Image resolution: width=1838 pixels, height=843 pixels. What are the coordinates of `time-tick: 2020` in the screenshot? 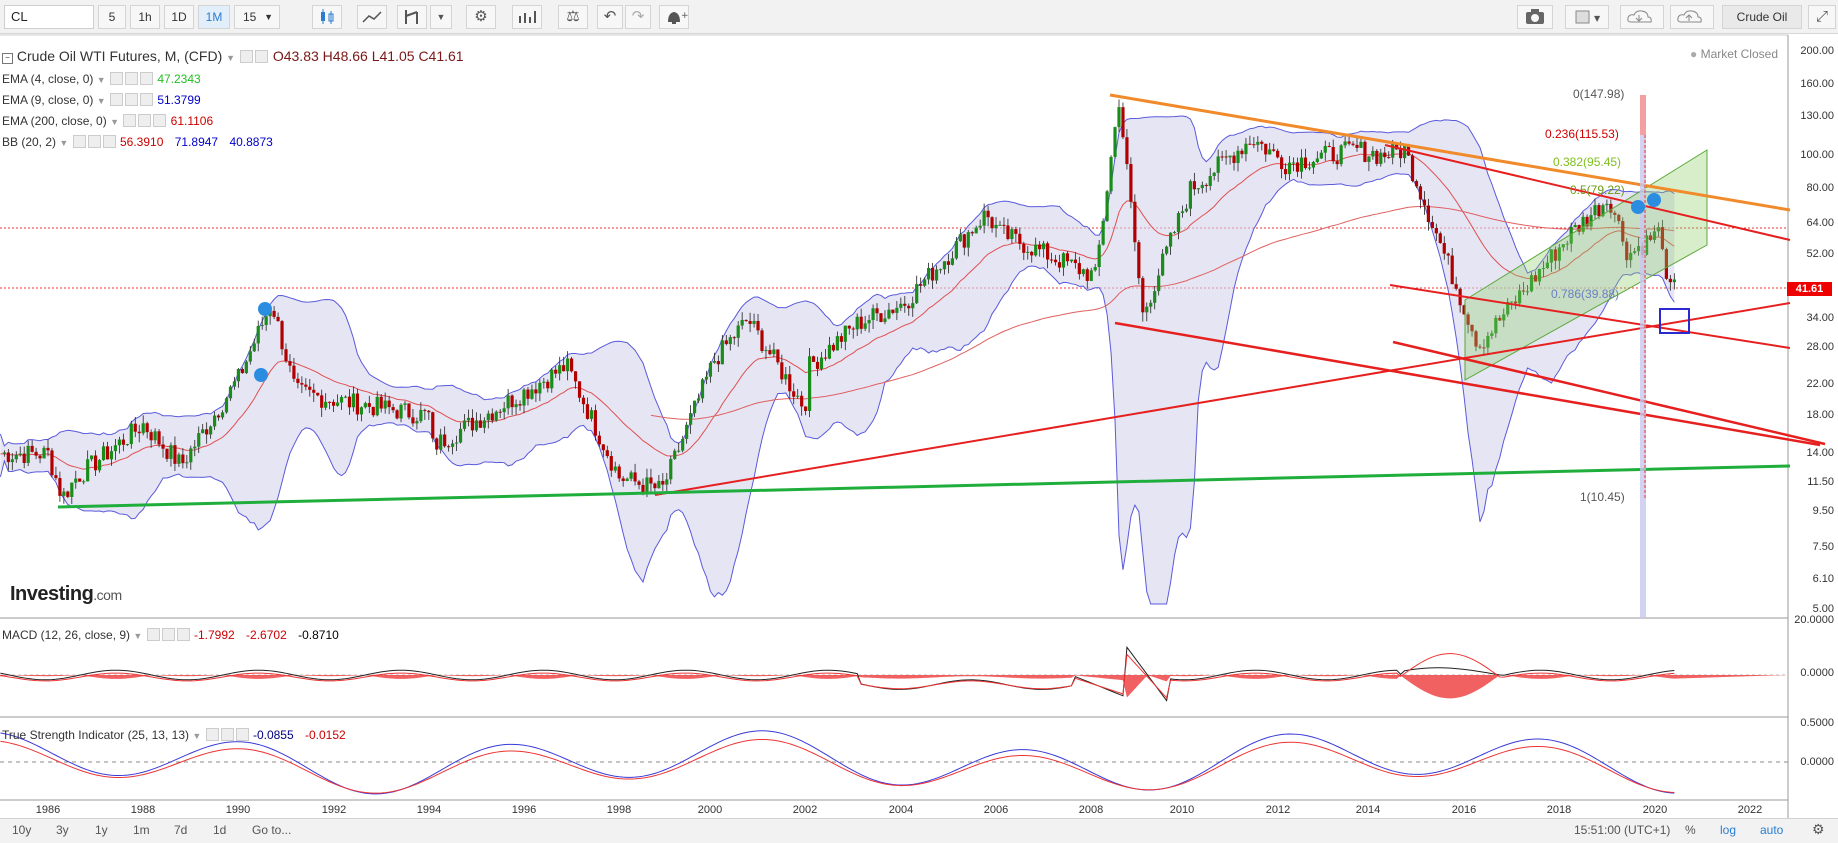 It's located at (1655, 810).